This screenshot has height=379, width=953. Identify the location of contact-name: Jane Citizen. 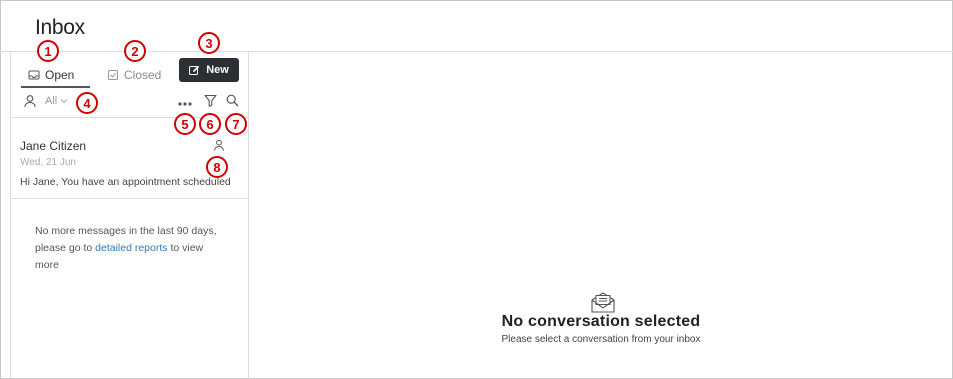
(53, 146).